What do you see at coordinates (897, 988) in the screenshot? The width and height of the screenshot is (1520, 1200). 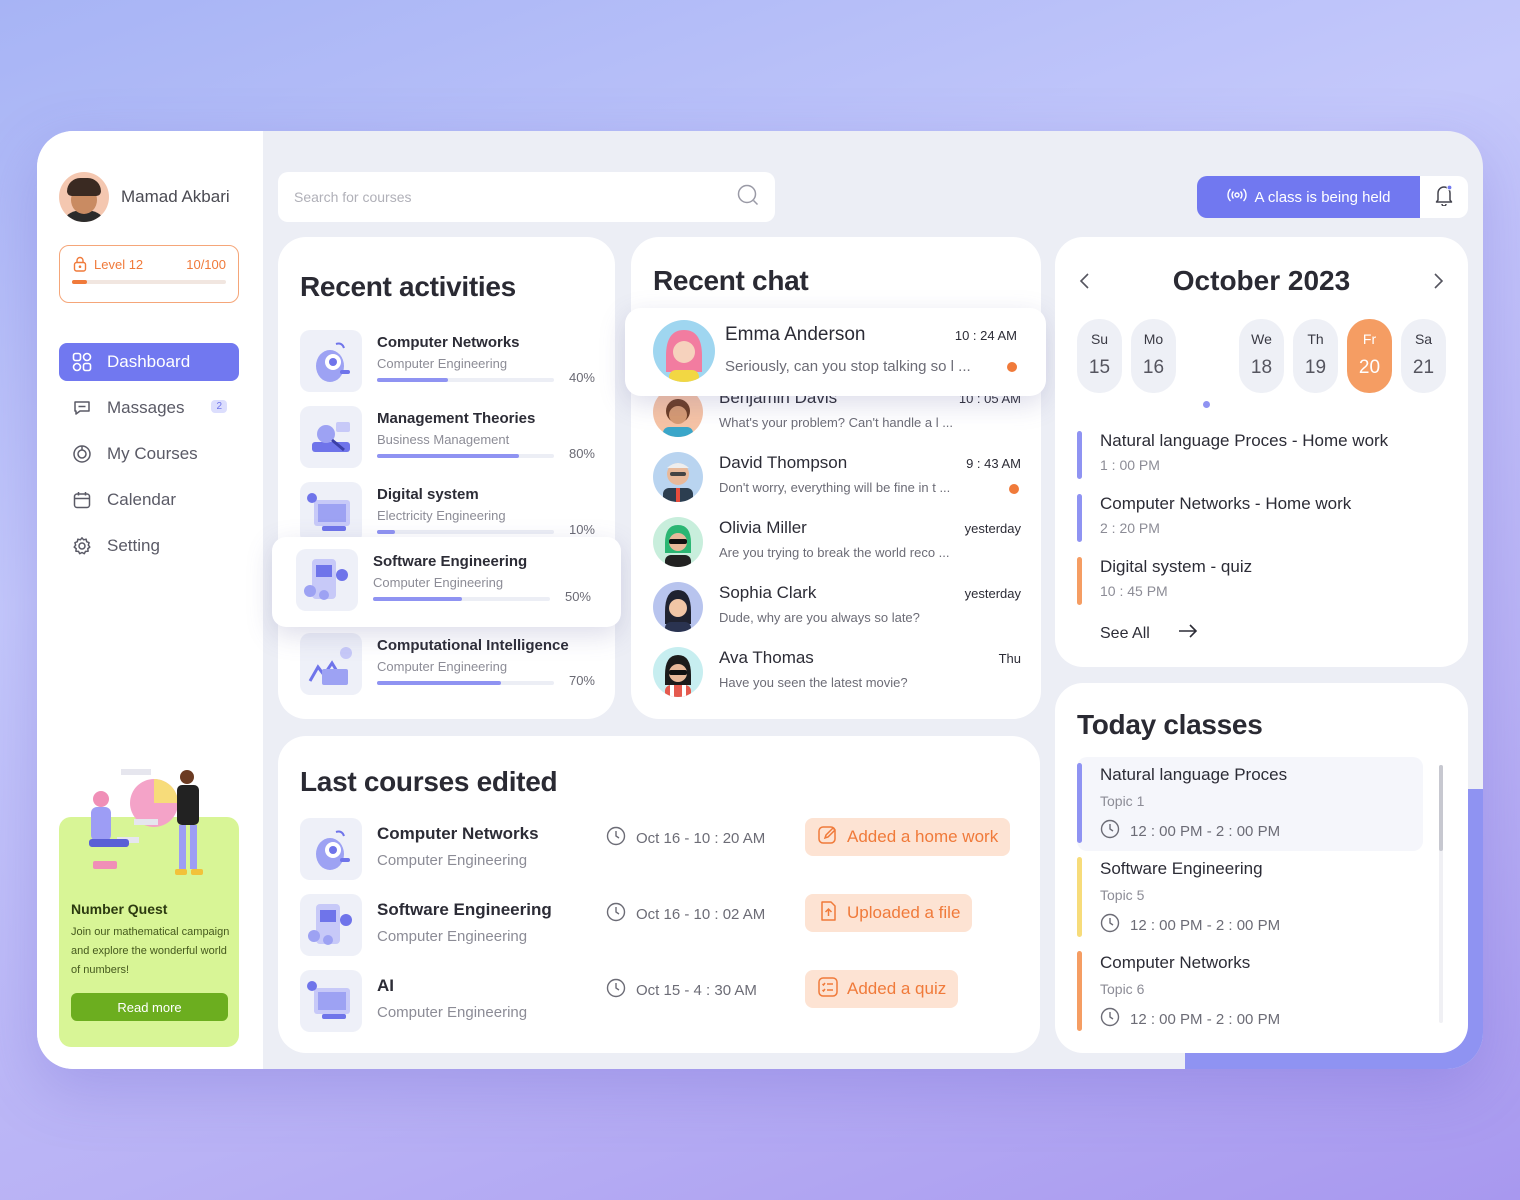 I see `edit-action-label: Added a quiz` at bounding box center [897, 988].